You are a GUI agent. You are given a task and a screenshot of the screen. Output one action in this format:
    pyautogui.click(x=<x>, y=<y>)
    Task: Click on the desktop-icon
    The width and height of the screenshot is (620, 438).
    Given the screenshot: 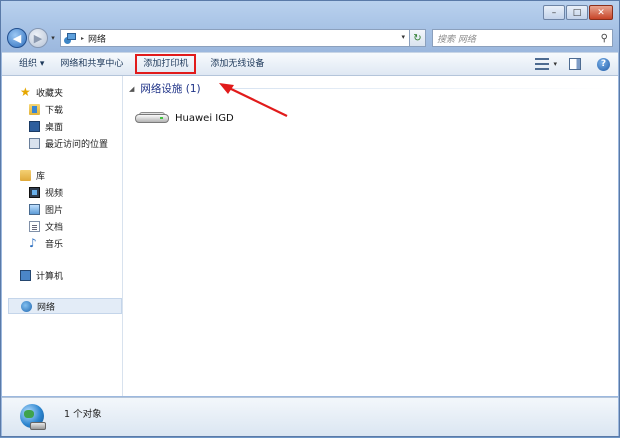 What is the action you would take?
    pyautogui.click(x=34, y=126)
    